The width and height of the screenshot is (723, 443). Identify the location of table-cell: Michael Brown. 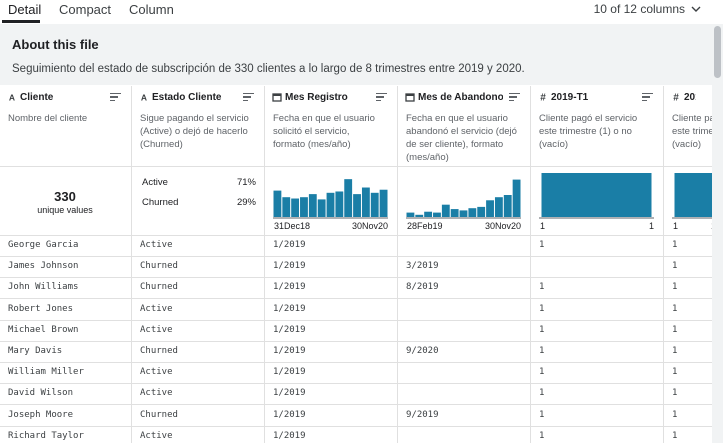
(65, 331).